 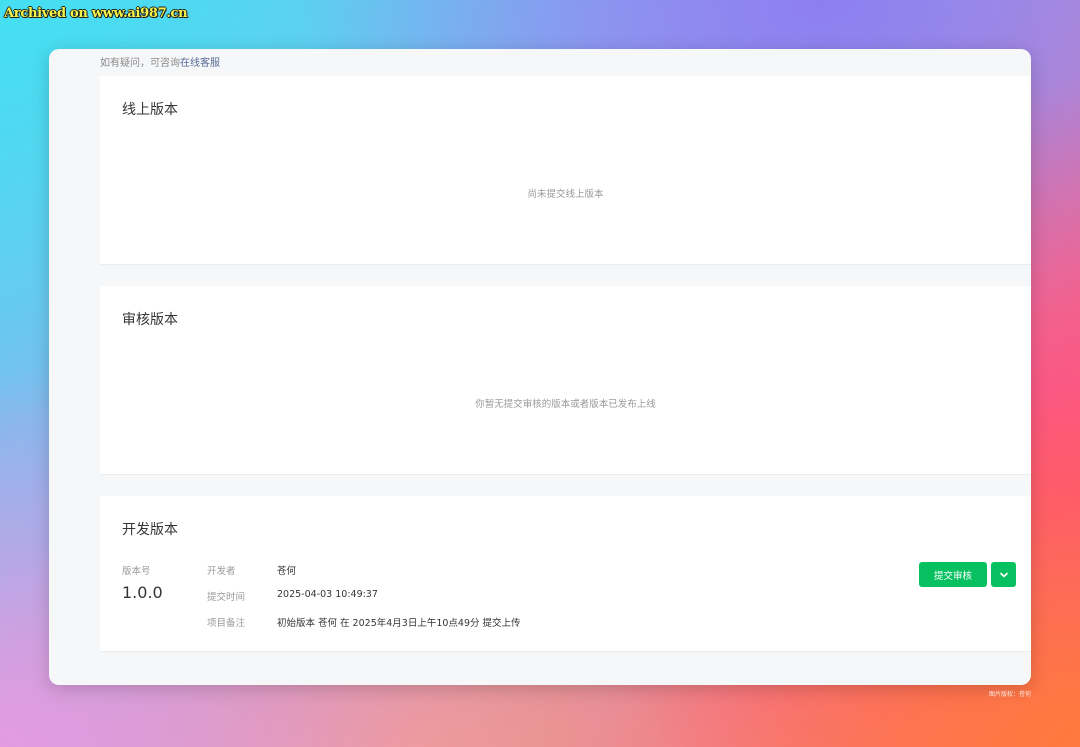 What do you see at coordinates (150, 530) in the screenshot?
I see `dev-version-title: 开发版本` at bounding box center [150, 530].